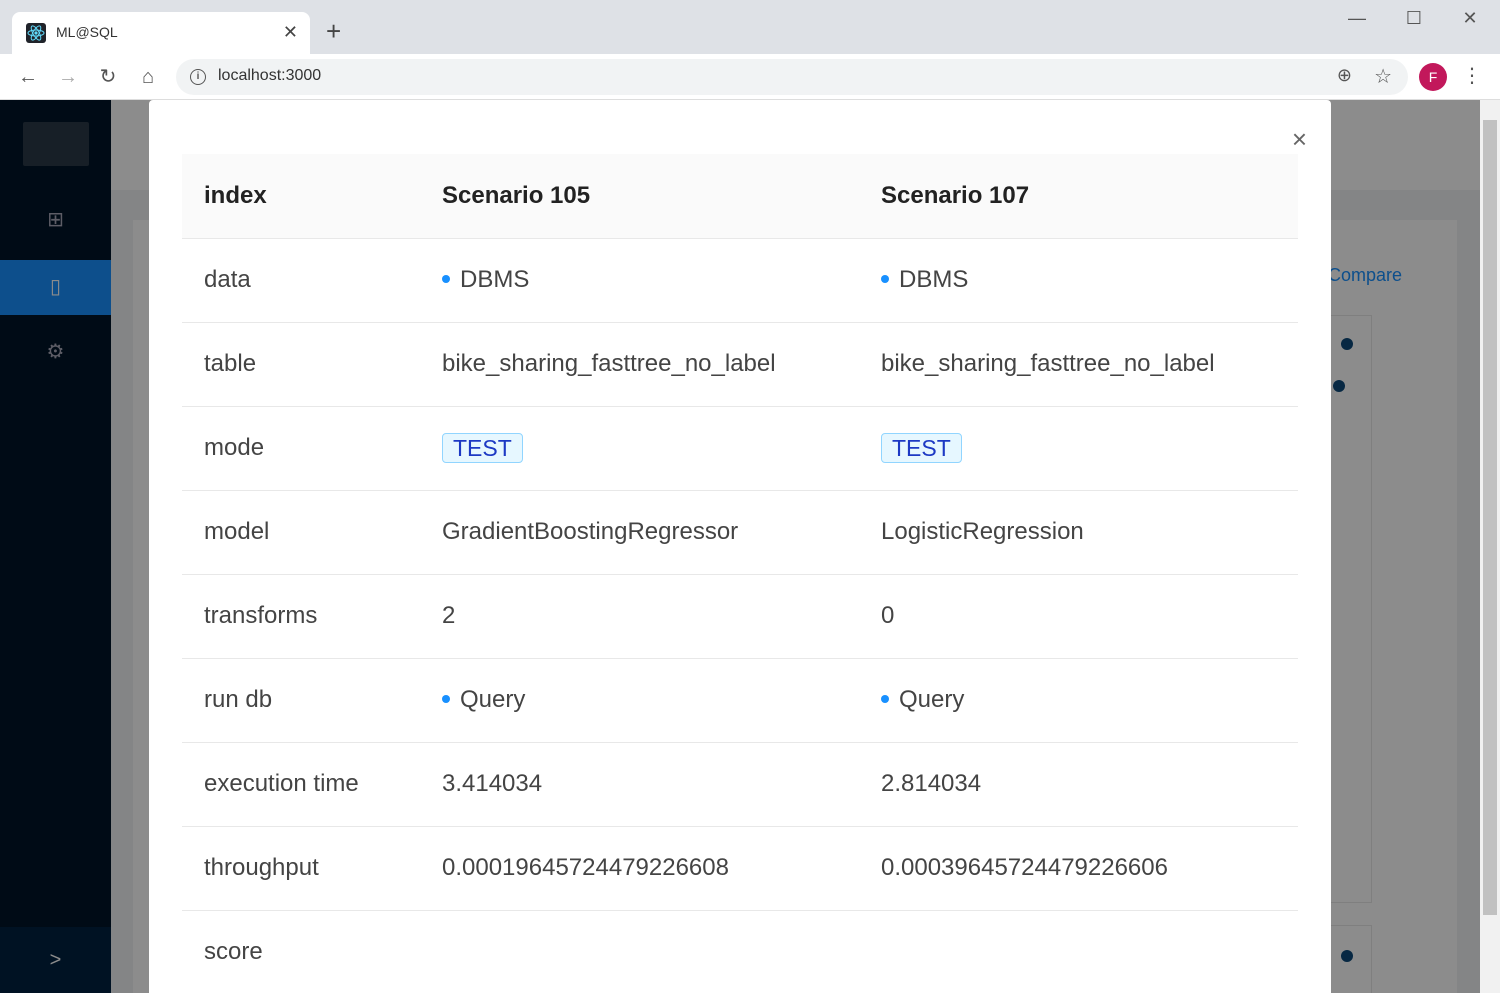 The width and height of the screenshot is (1500, 993). I want to click on minimize-icon: —, so click(1357, 20).